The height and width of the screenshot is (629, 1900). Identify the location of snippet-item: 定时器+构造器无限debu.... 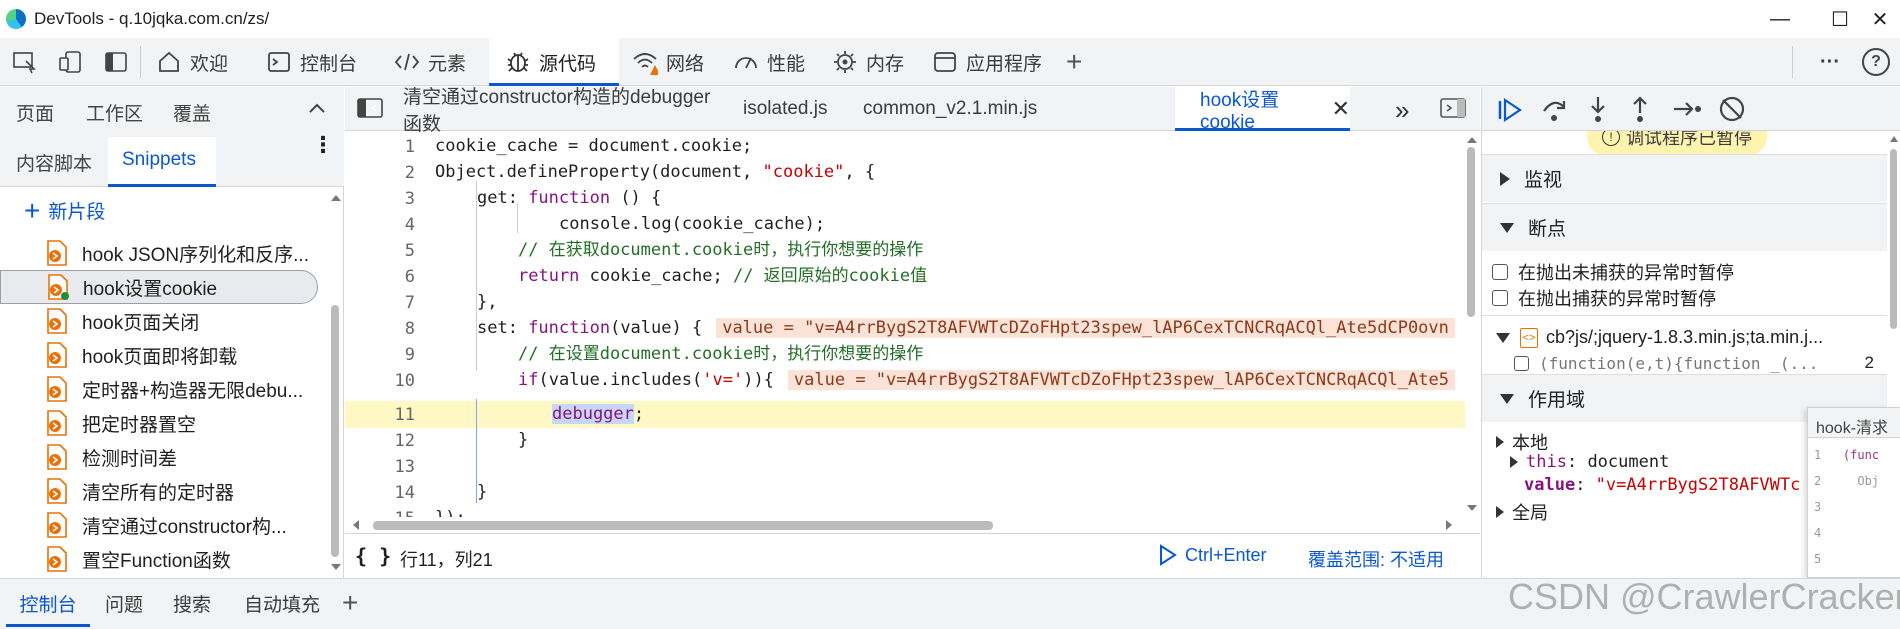
(159, 389).